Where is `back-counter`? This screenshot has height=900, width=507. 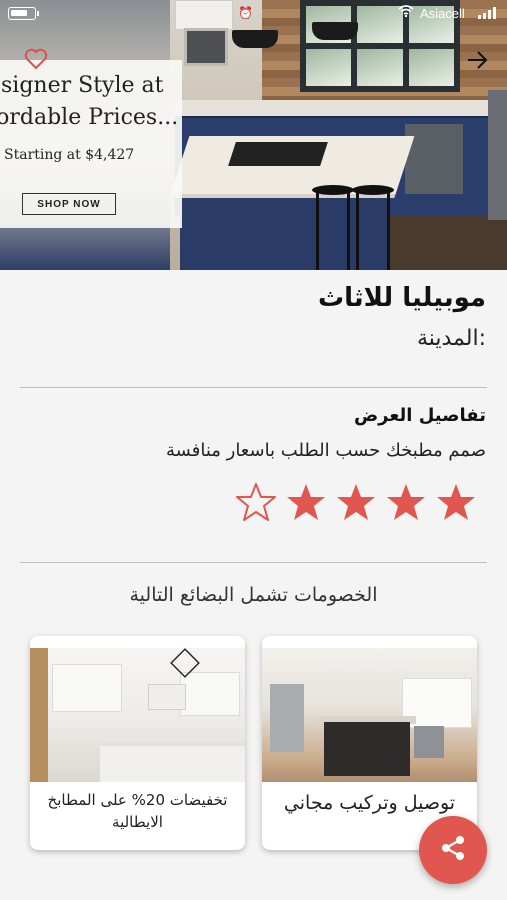
back-counter is located at coordinates (341, 108).